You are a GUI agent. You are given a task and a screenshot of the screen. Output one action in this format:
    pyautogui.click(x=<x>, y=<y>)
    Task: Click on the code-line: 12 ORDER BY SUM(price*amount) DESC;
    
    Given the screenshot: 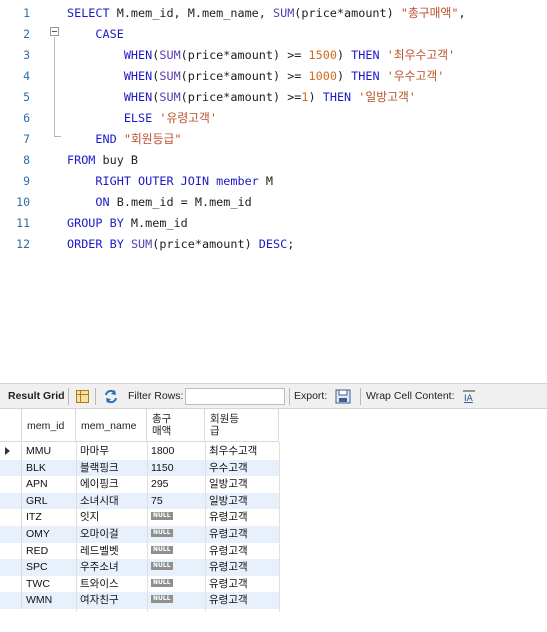 What is the action you would take?
    pyautogui.click(x=273, y=244)
    